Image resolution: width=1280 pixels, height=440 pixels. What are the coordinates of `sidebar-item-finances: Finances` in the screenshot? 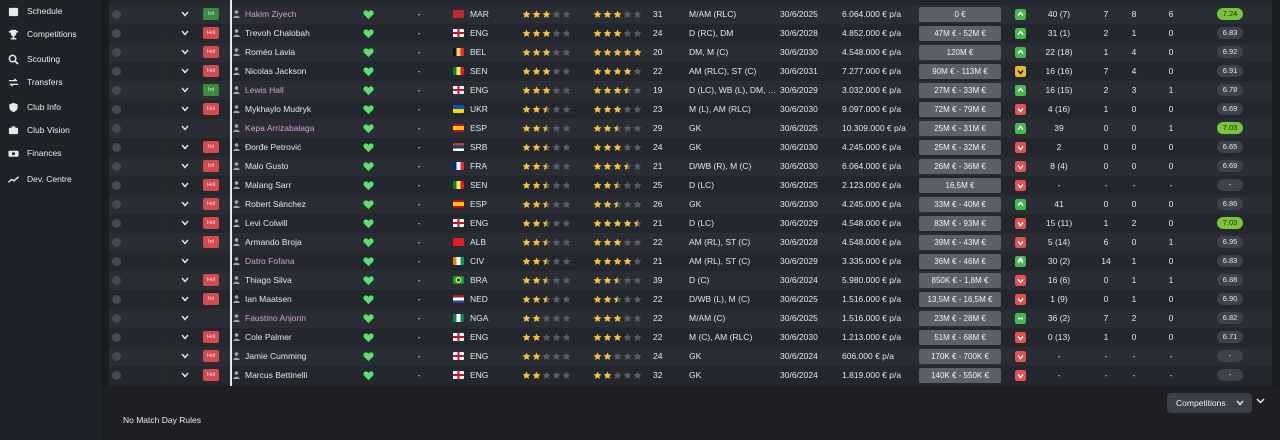 It's located at (51, 153).